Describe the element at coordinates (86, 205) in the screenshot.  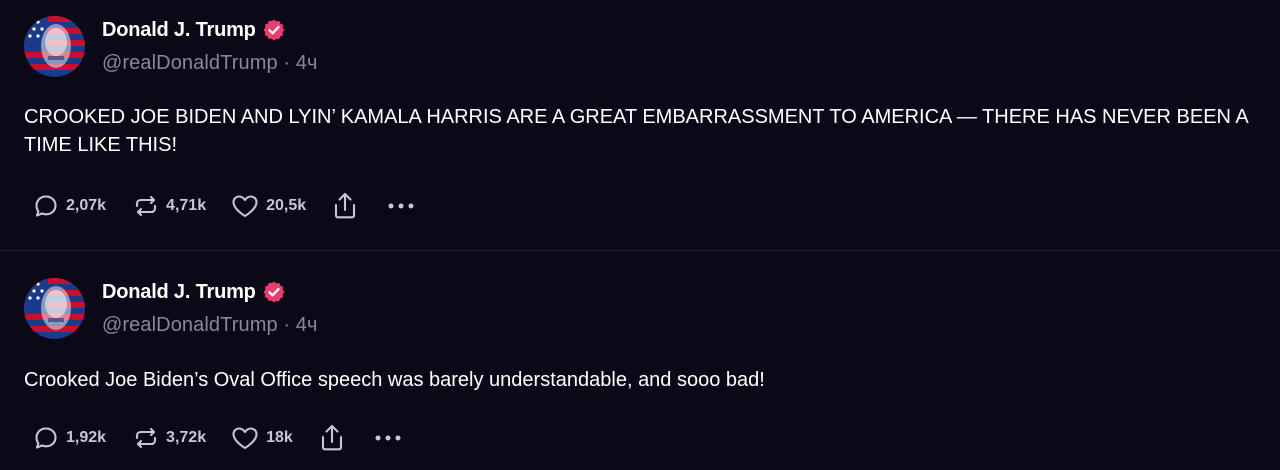
I see `reply-count: 2,07k` at that location.